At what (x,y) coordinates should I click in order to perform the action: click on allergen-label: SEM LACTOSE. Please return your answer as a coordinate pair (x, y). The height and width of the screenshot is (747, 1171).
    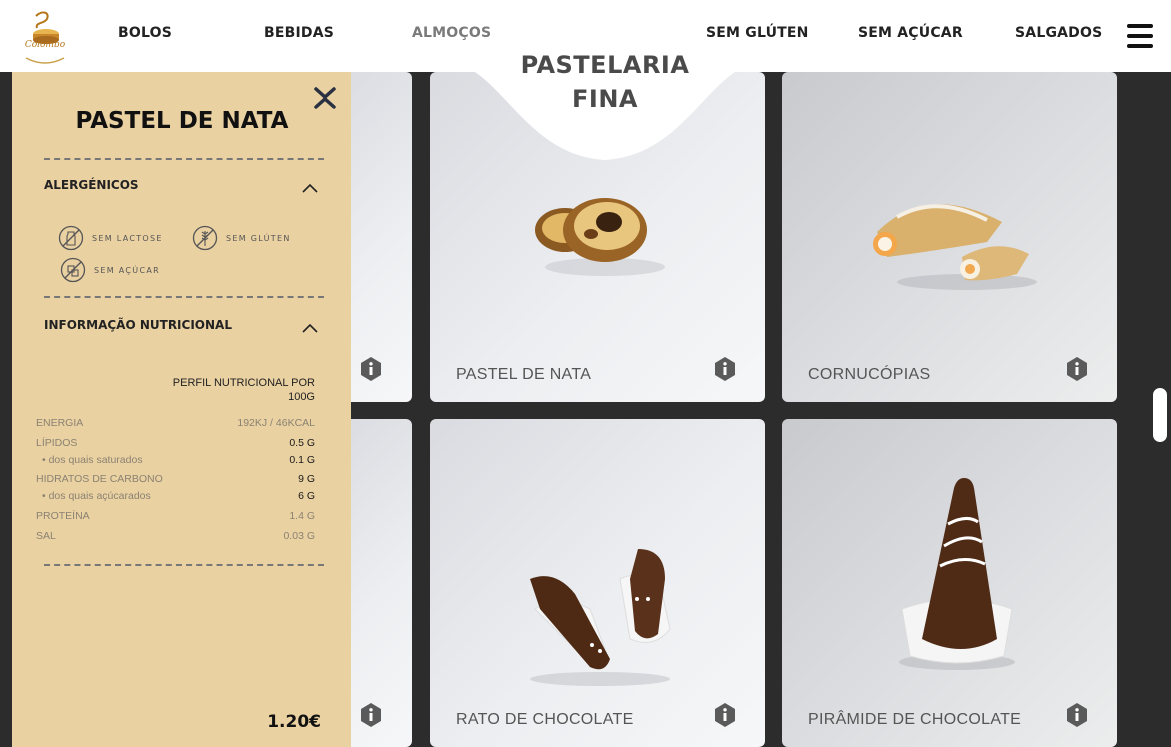
    Looking at the image, I should click on (127, 238).